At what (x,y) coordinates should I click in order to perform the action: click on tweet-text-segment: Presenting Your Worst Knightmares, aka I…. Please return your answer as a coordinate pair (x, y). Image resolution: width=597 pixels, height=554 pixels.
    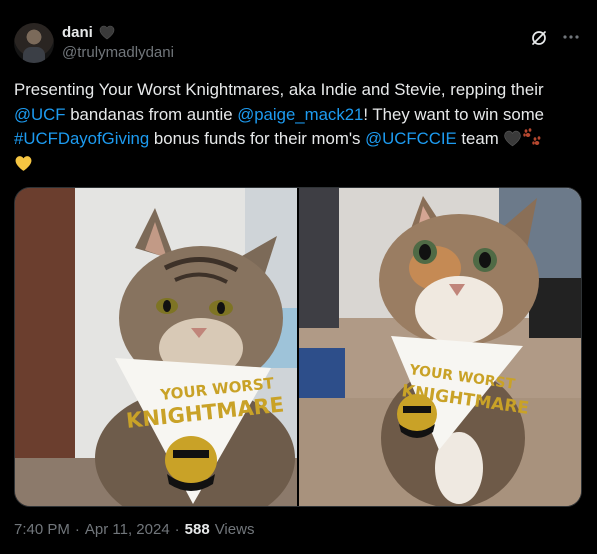
    Looking at the image, I should click on (279, 89).